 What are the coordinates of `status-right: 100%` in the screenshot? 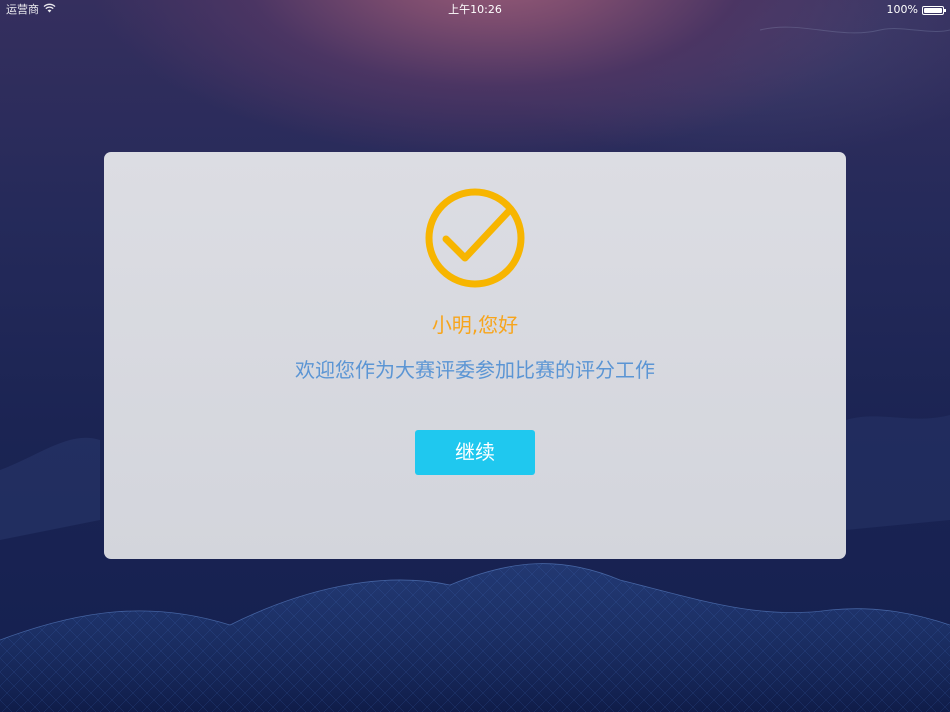 It's located at (916, 10).